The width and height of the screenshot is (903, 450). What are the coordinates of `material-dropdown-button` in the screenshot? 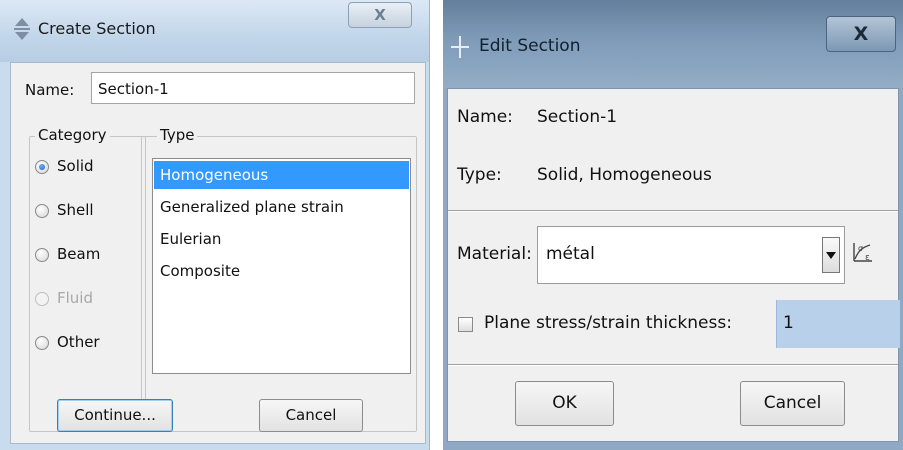 It's located at (831, 255).